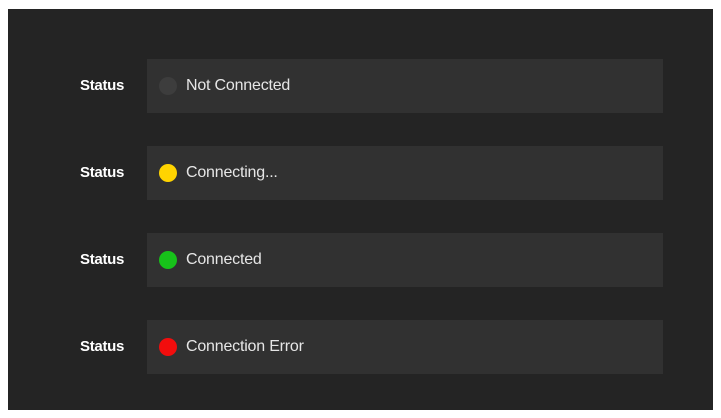 The height and width of the screenshot is (418, 721). I want to click on status-row-not-connected: Status Not Connected, so click(360, 86).